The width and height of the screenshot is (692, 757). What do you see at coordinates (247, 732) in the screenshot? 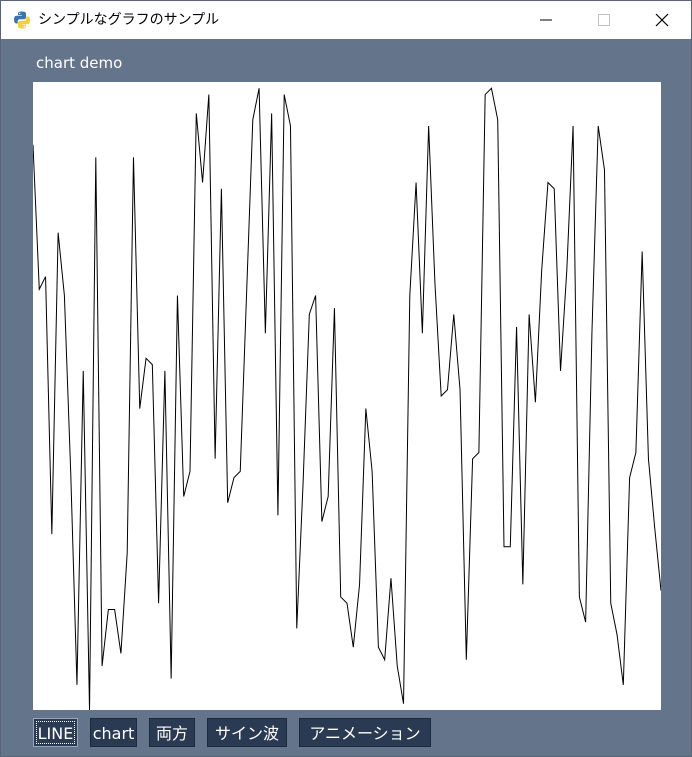
I see `sine-wave-button: サイン波` at bounding box center [247, 732].